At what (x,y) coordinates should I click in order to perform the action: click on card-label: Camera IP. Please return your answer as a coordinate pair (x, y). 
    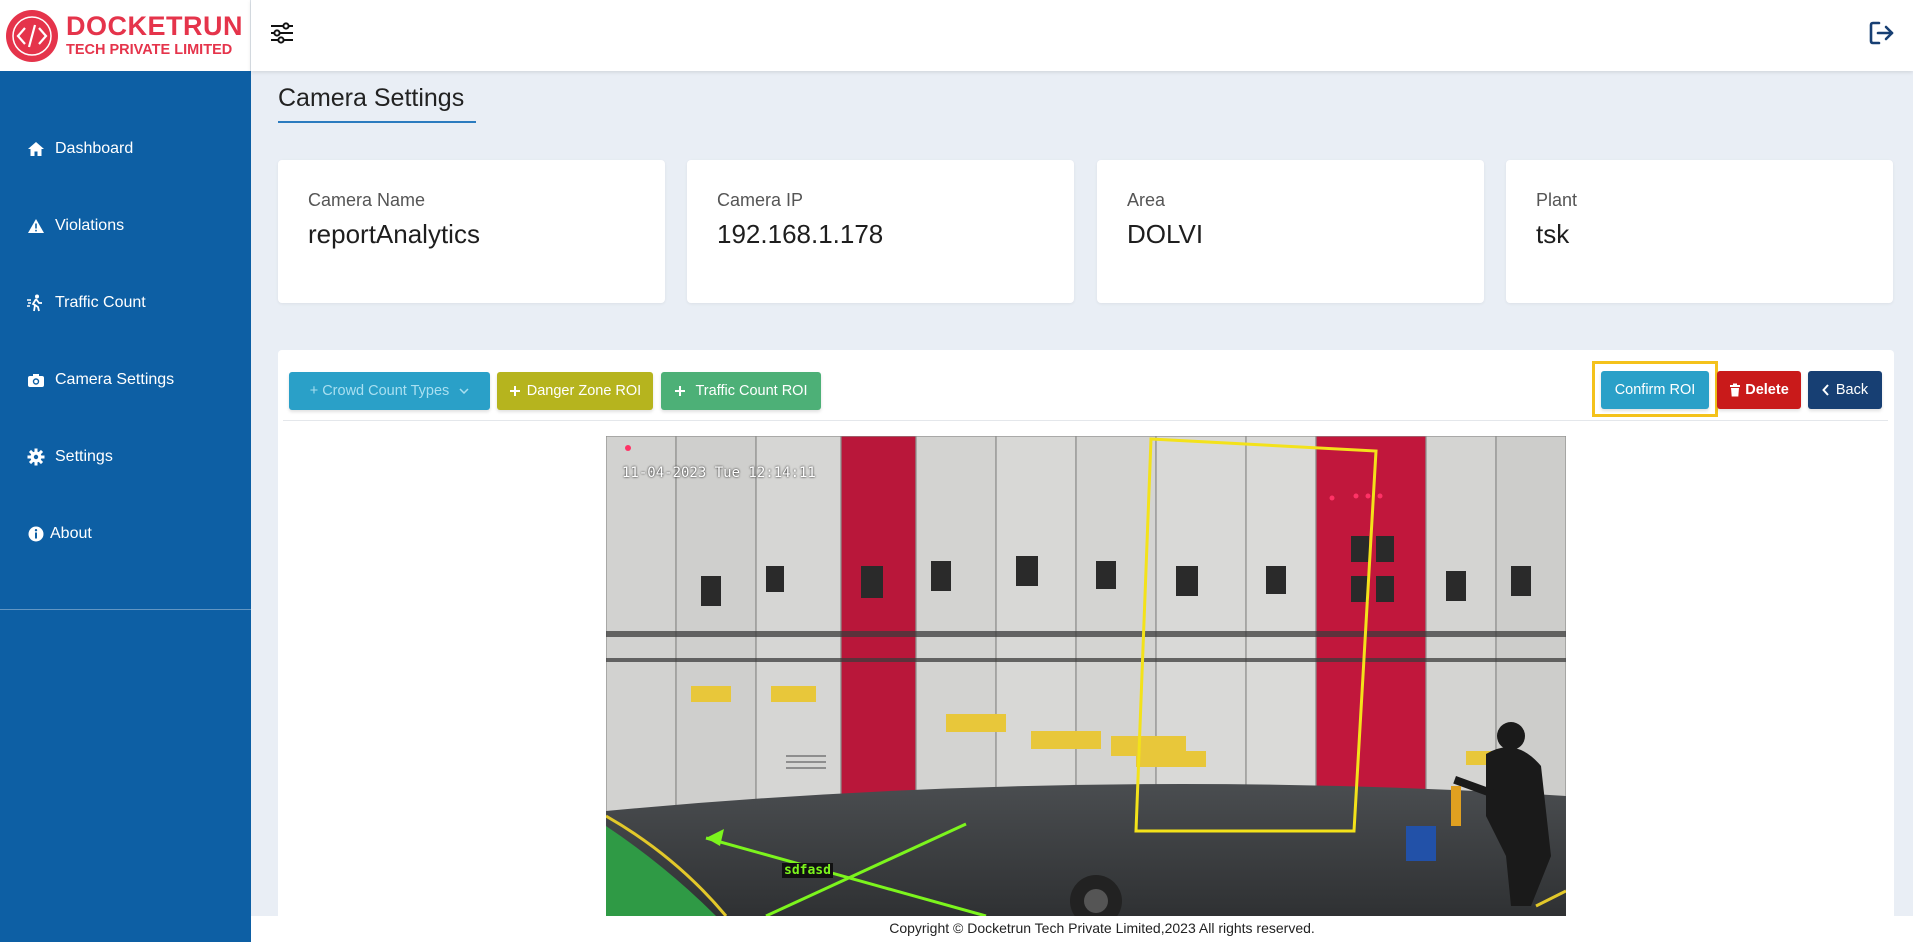
    Looking at the image, I should click on (760, 200).